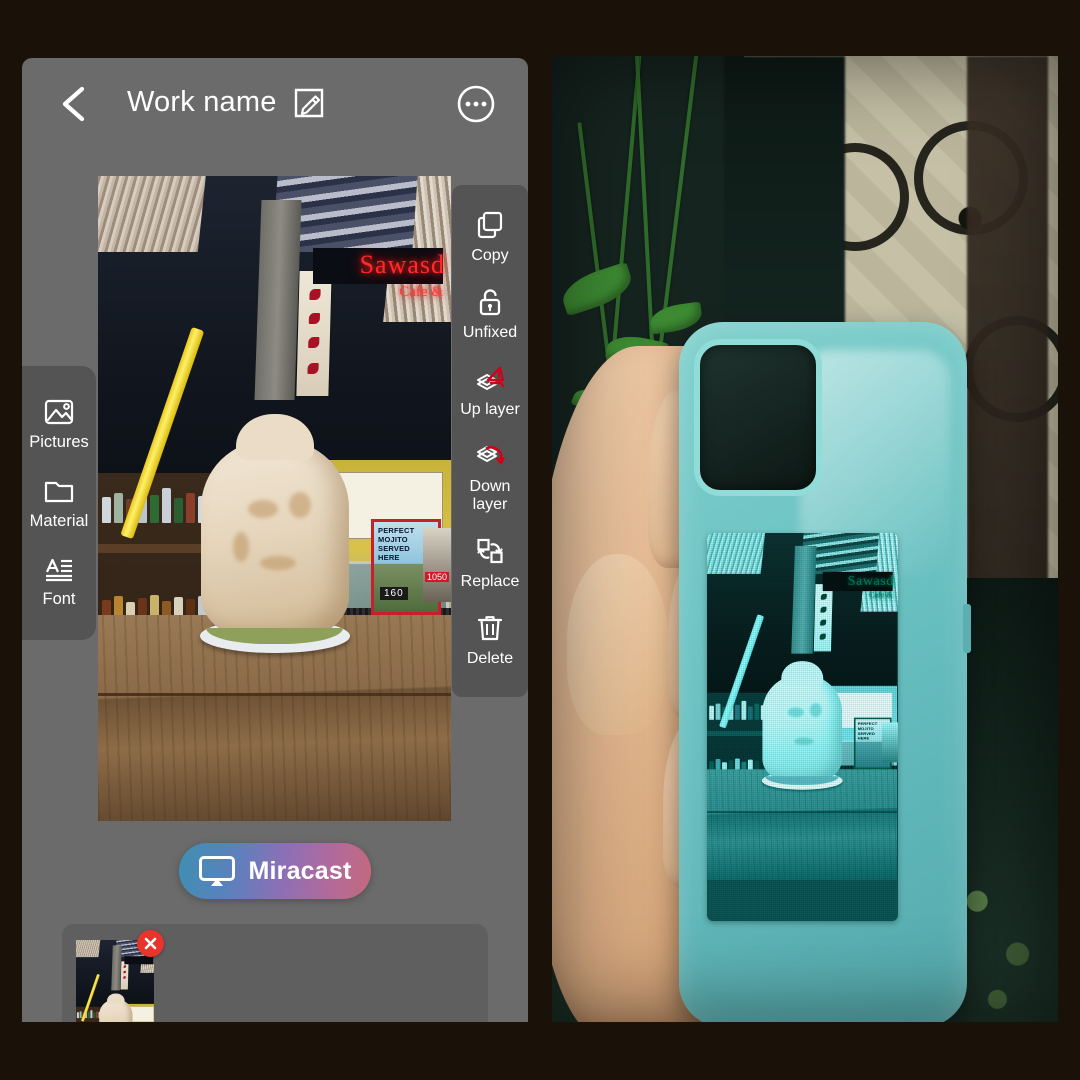  I want to click on printed-photo: Sawasd Cafe &, so click(802, 727).